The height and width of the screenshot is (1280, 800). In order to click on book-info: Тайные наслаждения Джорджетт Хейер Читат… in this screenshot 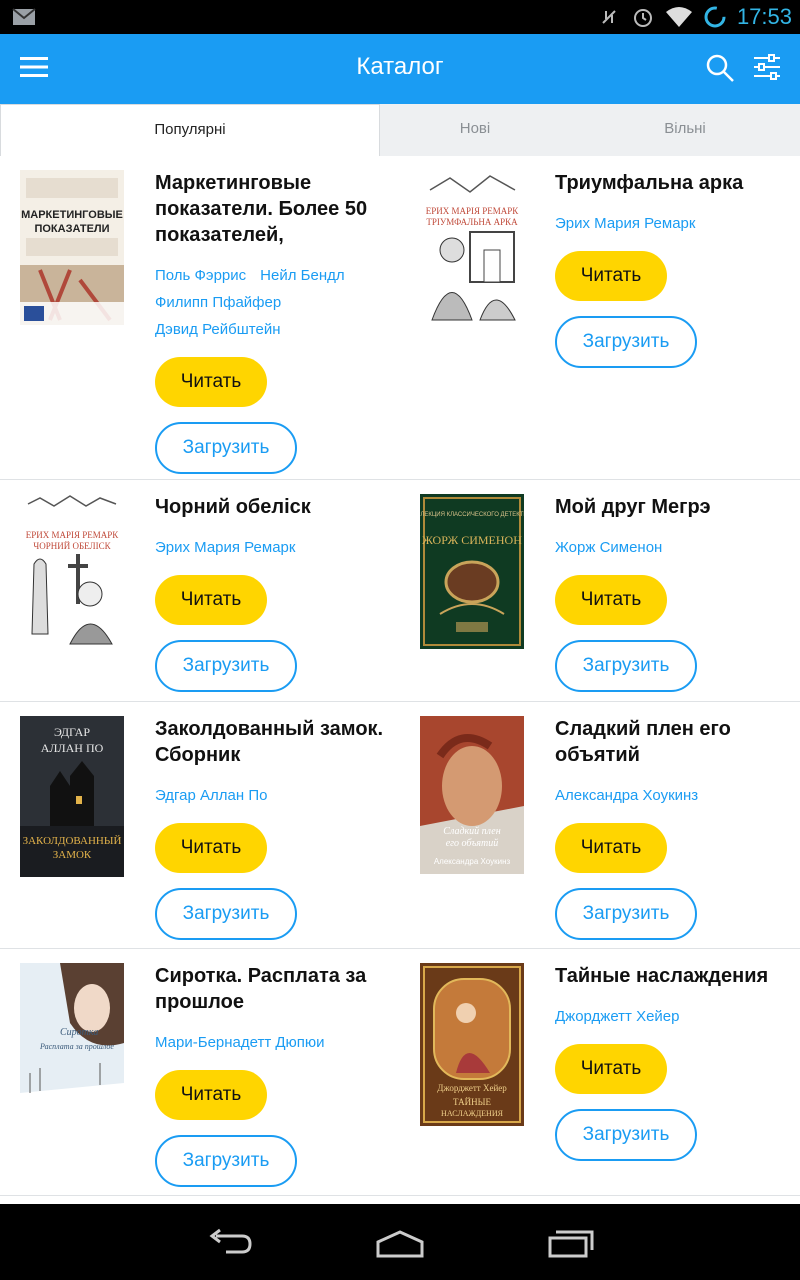, I will do `click(671, 1062)`.